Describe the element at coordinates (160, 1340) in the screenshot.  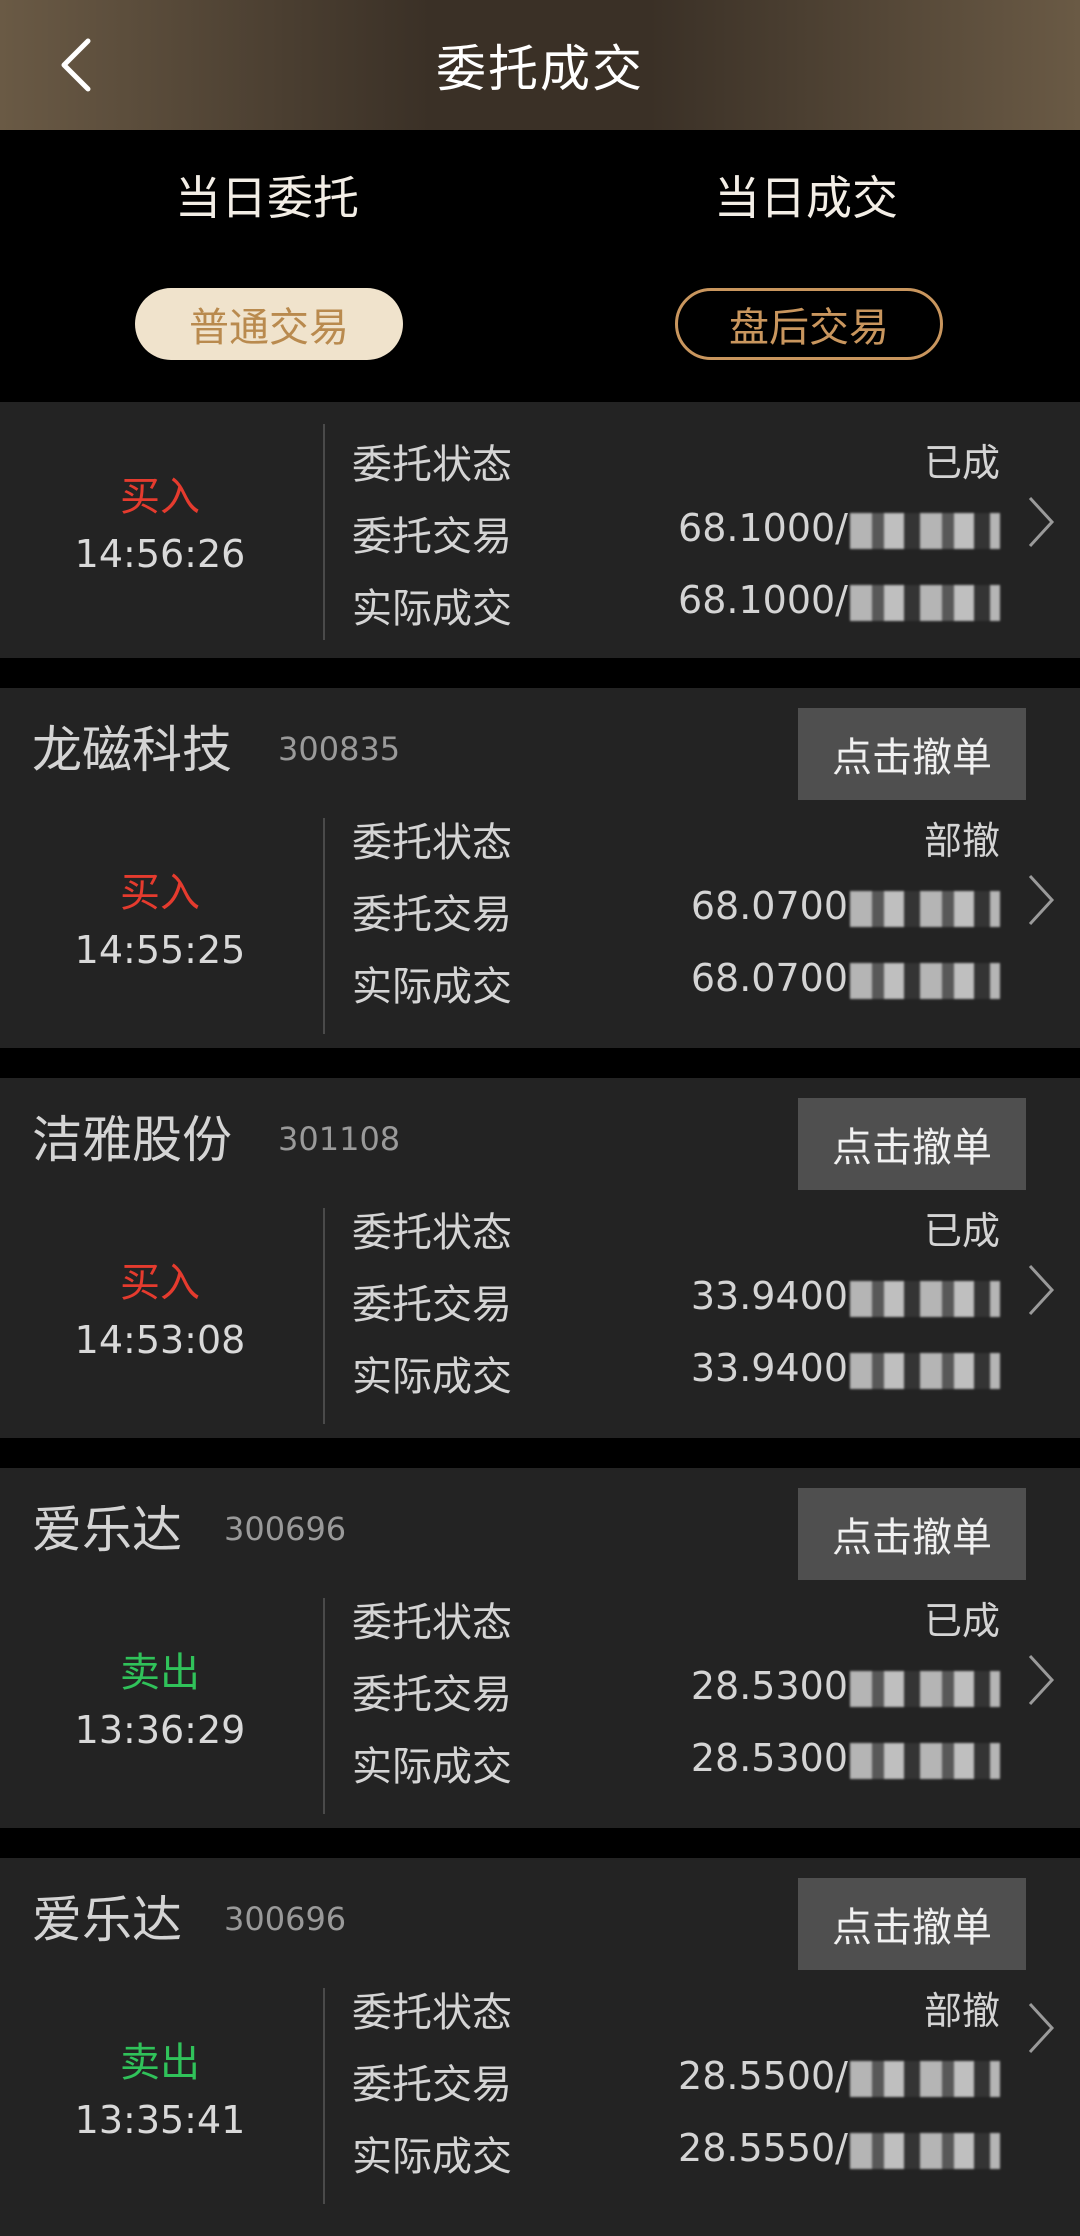
I see `order-time: 14:53:08` at that location.